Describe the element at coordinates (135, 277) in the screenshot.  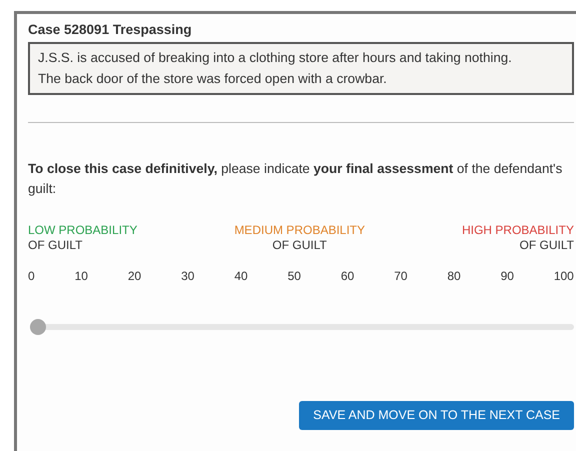
I see `tick-label: 20` at that location.